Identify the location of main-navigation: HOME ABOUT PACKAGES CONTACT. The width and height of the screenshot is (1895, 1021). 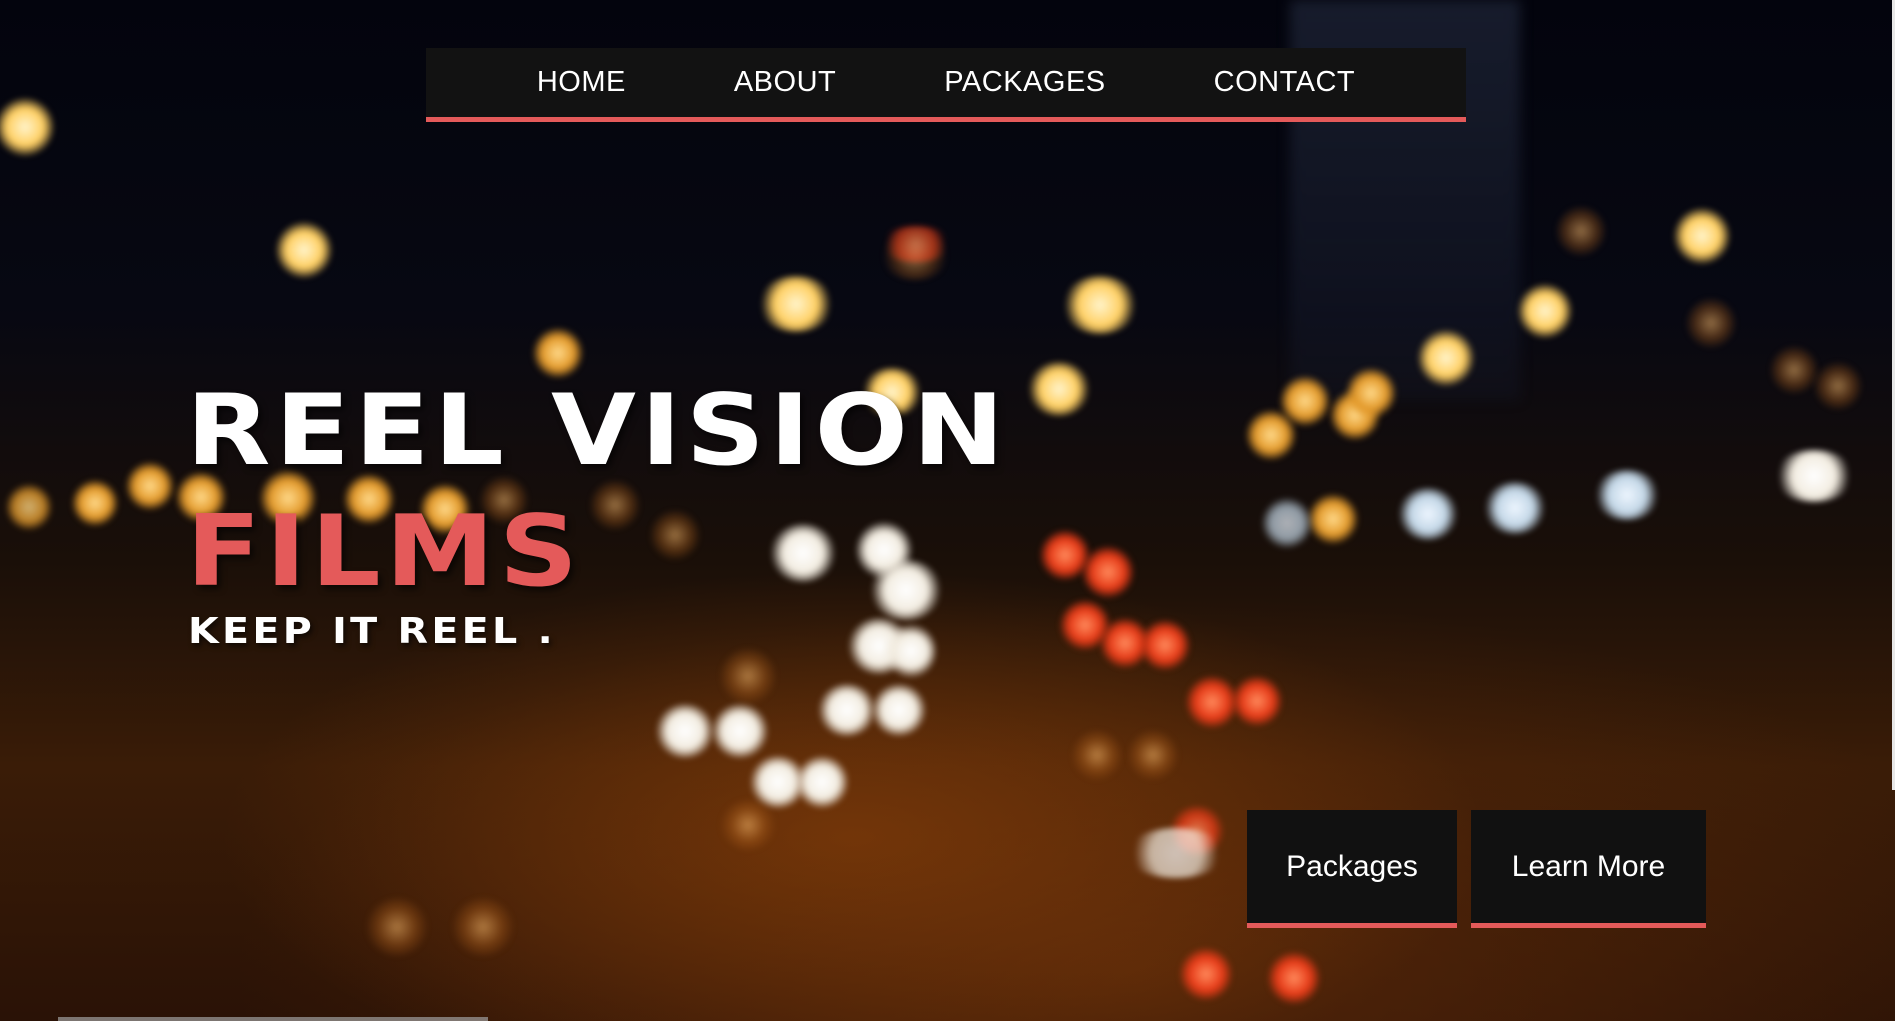
(946, 85).